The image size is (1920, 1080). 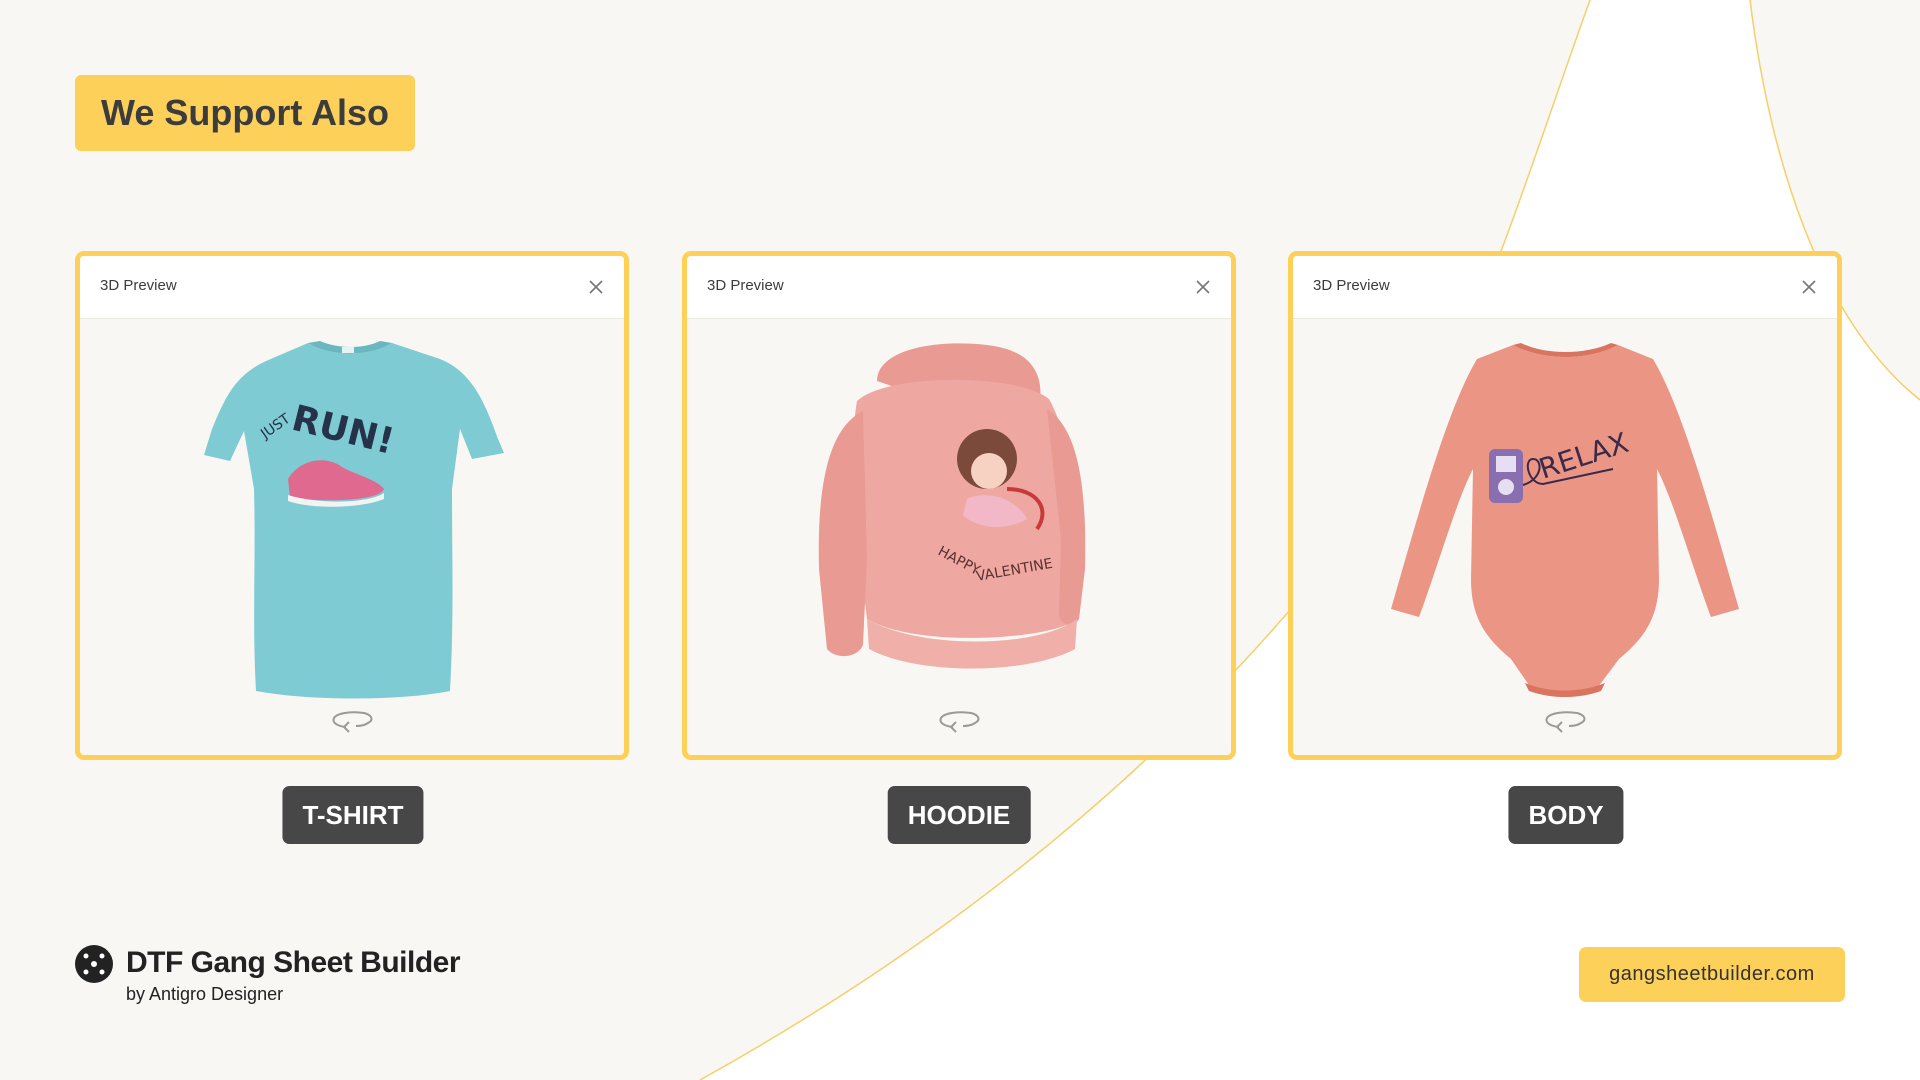 What do you see at coordinates (245, 113) in the screenshot?
I see `section-headline: We Support Also` at bounding box center [245, 113].